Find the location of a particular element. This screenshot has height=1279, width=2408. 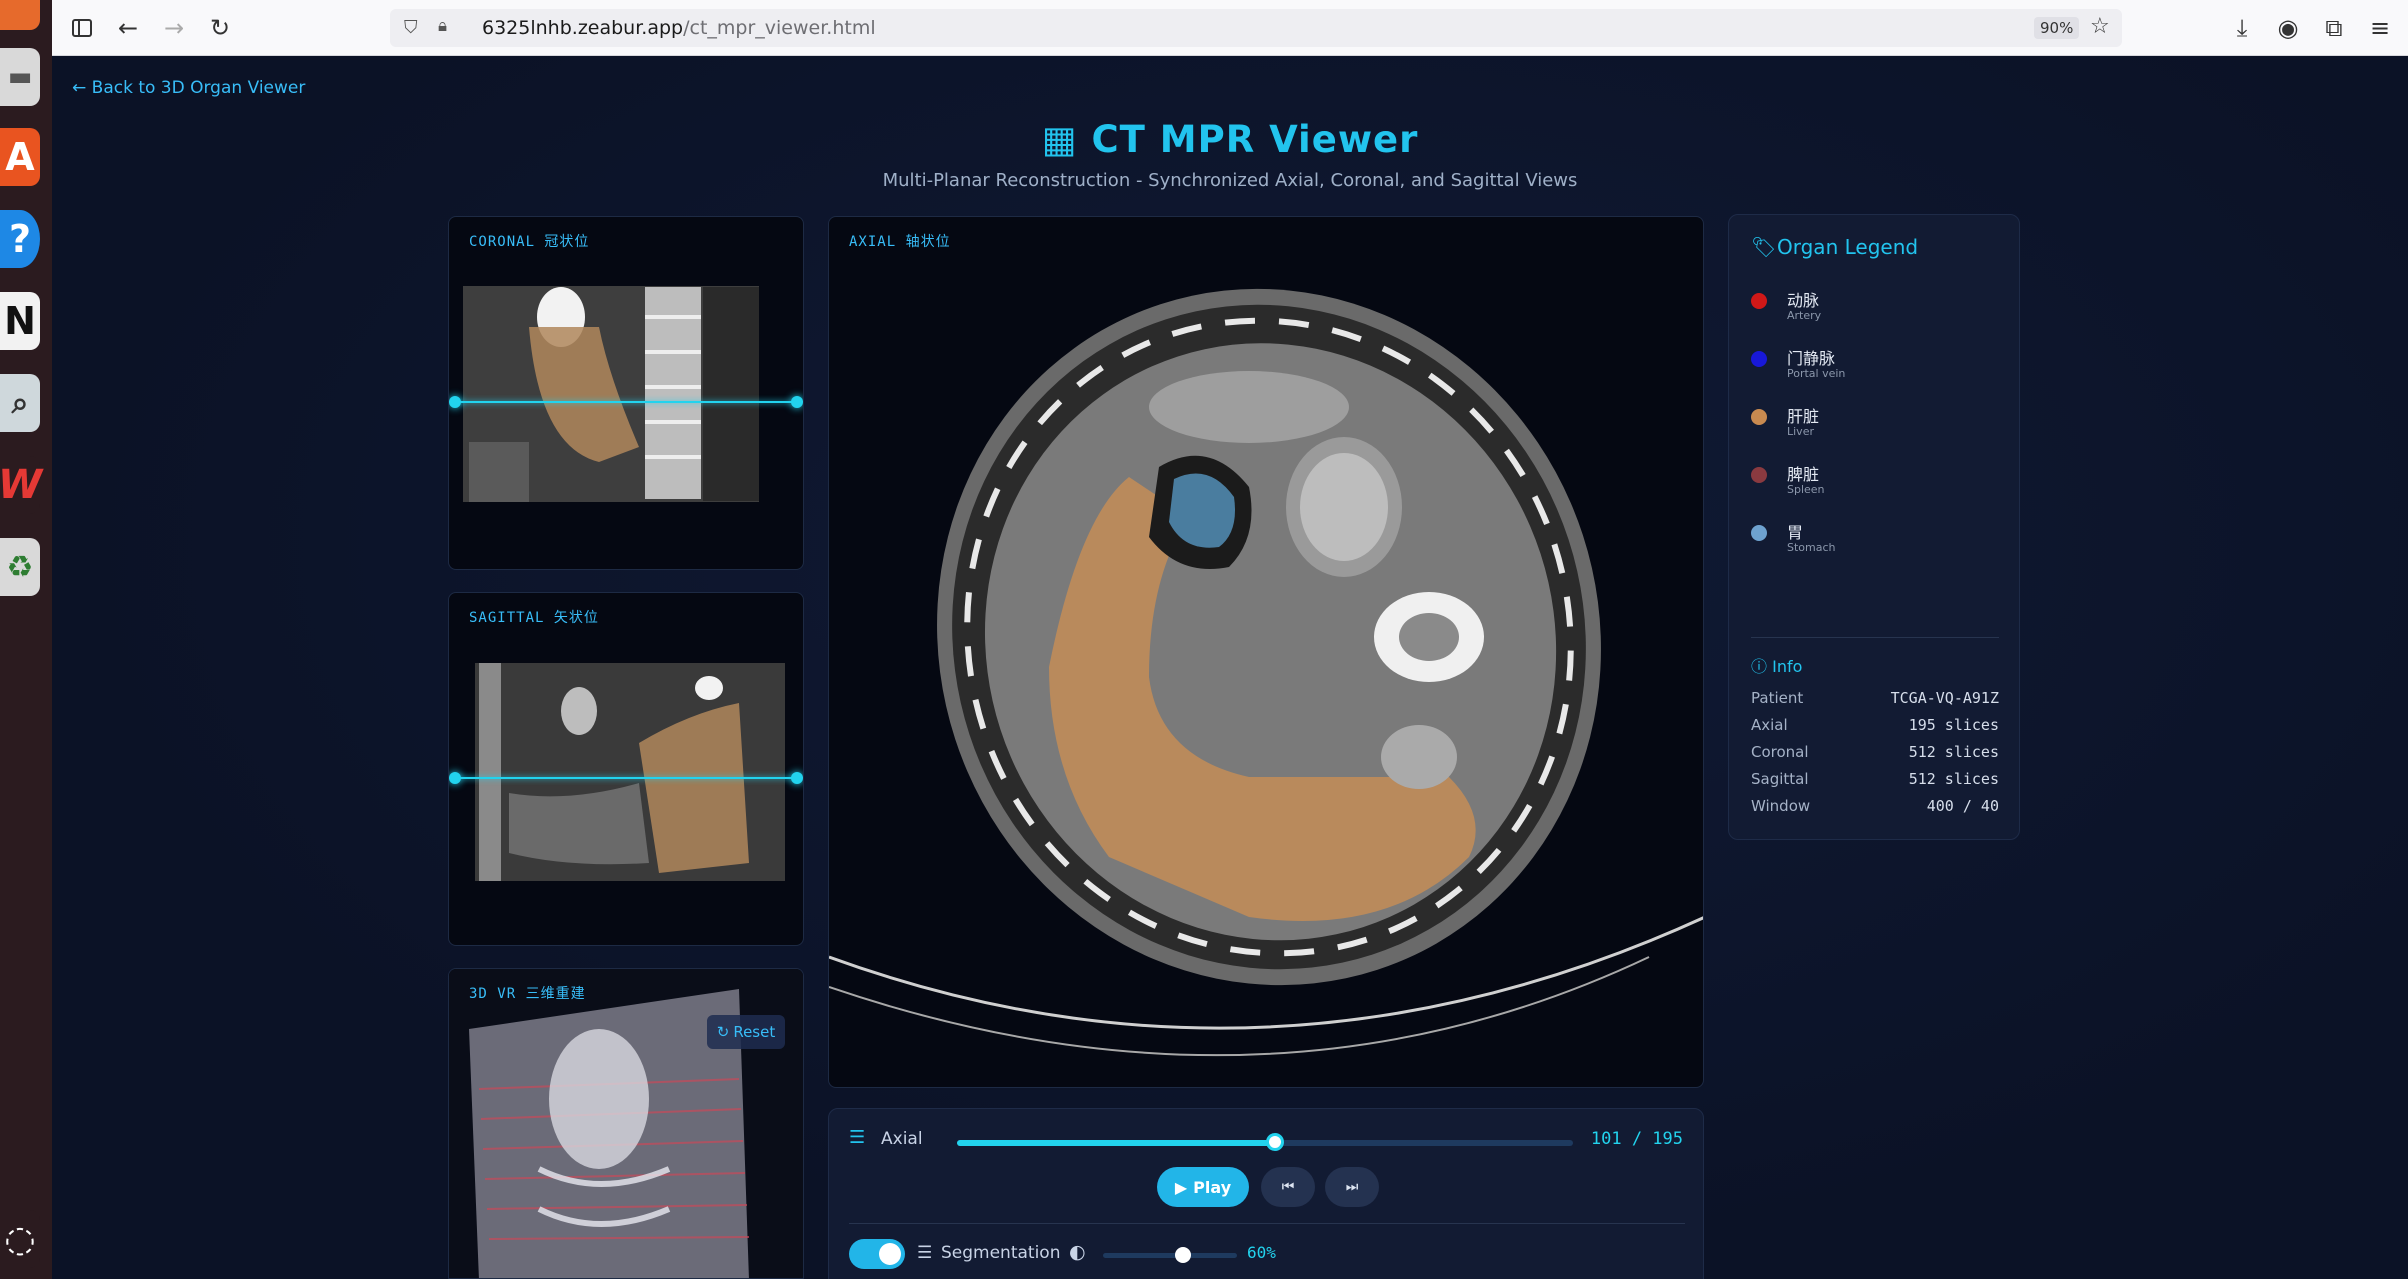

downloads-icon: ⤓ is located at coordinates (2242, 28).